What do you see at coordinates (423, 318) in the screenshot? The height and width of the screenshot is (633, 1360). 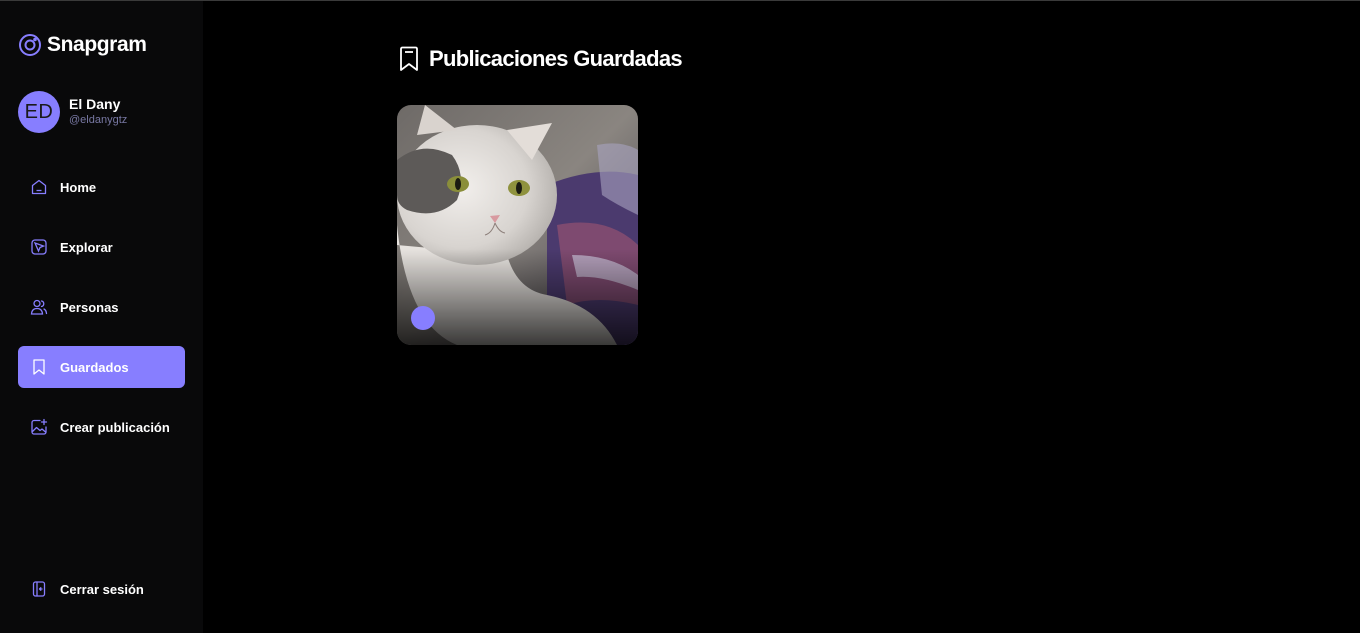 I see `post-creator-avatar` at bounding box center [423, 318].